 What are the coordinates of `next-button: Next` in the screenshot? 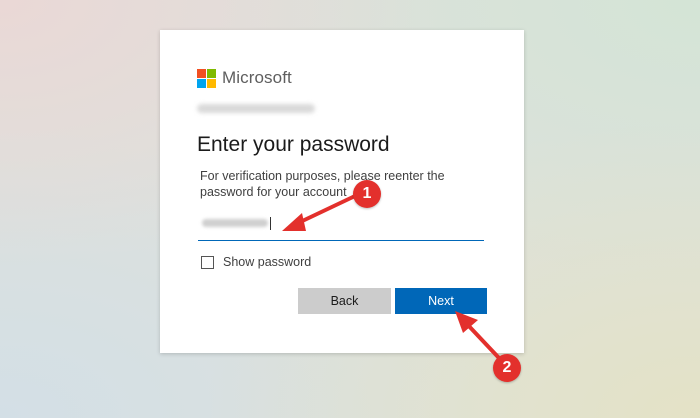 It's located at (441, 301).